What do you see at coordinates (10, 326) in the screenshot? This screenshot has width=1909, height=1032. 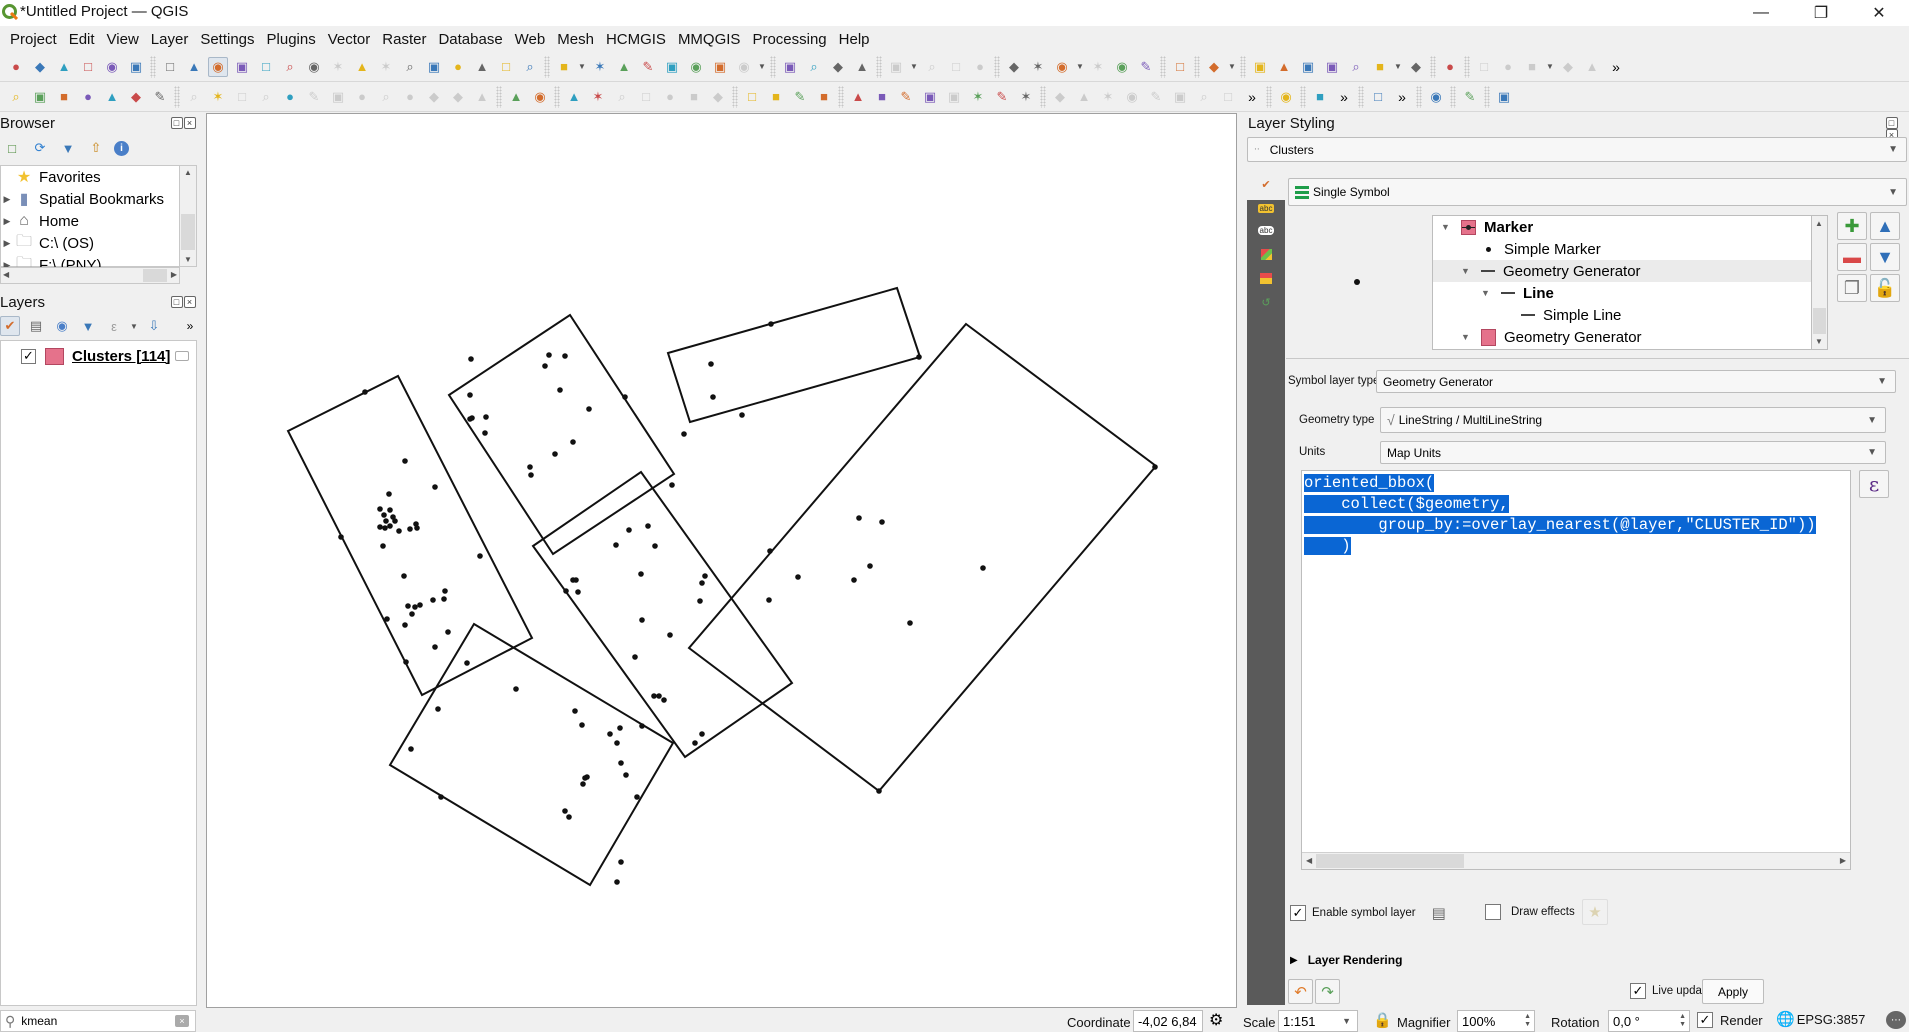 I see `open-layer-styling-icon: ✔` at bounding box center [10, 326].